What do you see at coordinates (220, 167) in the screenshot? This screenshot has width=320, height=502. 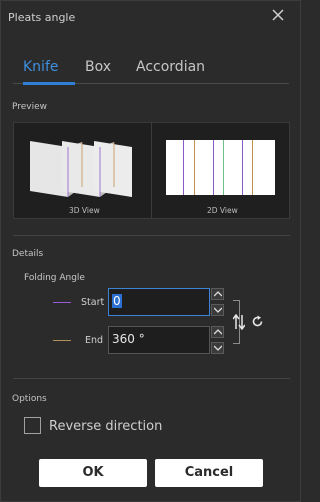 I see `2d-pleat-preview` at bounding box center [220, 167].